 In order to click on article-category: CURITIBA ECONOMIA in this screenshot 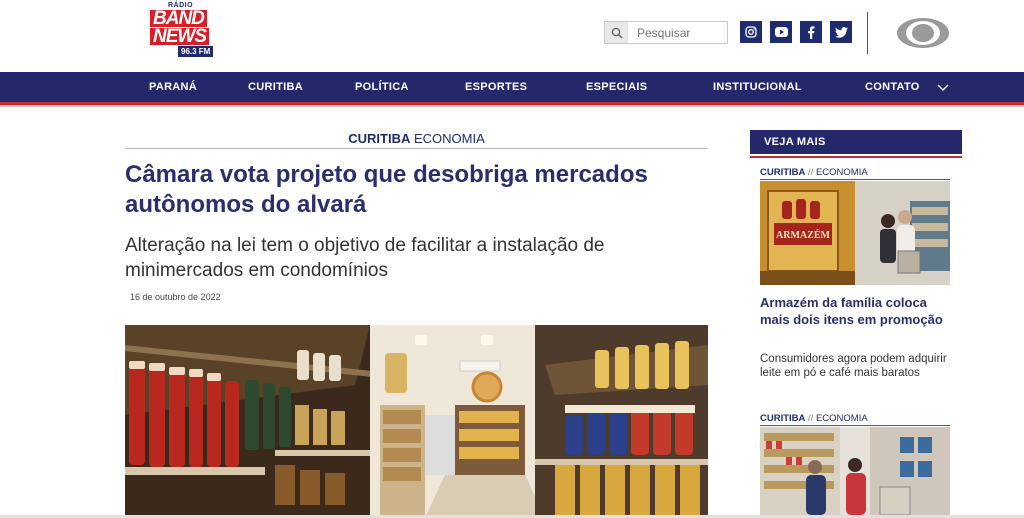, I will do `click(416, 138)`.